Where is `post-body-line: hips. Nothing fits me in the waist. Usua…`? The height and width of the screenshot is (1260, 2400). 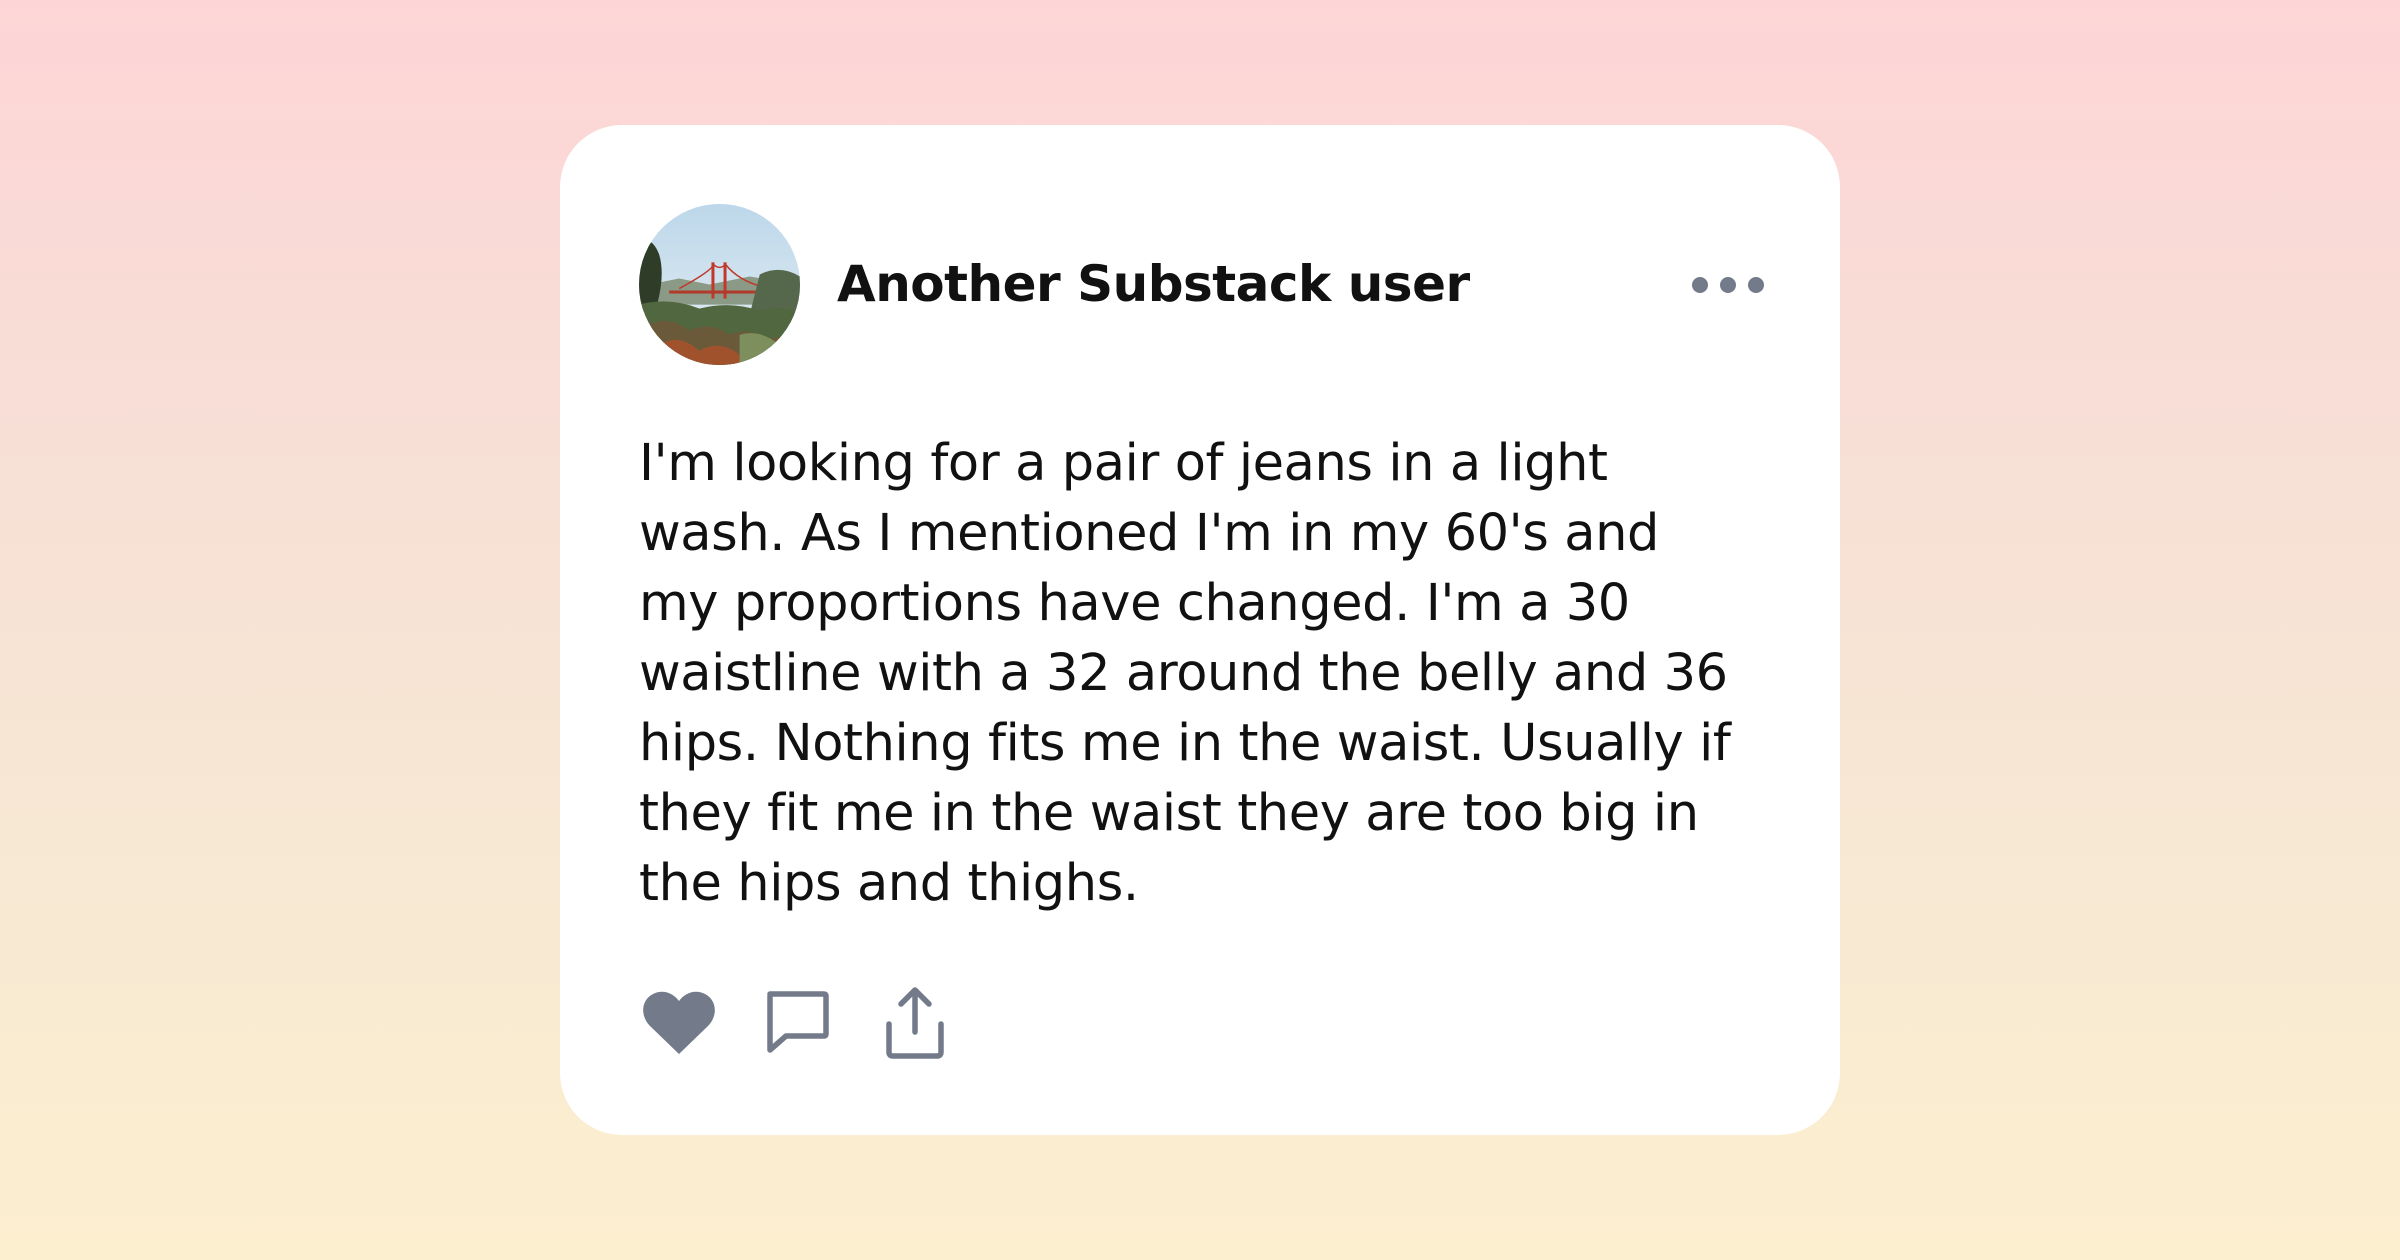 post-body-line: hips. Nothing fits me in the waist. Usua… is located at coordinates (1185, 743).